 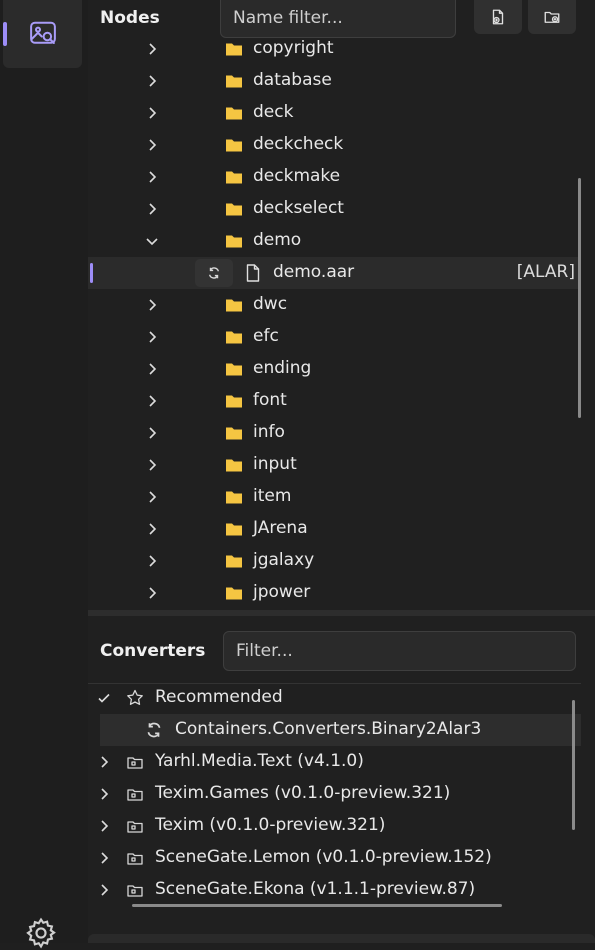 I want to click on tree-row: database, so click(x=334, y=81).